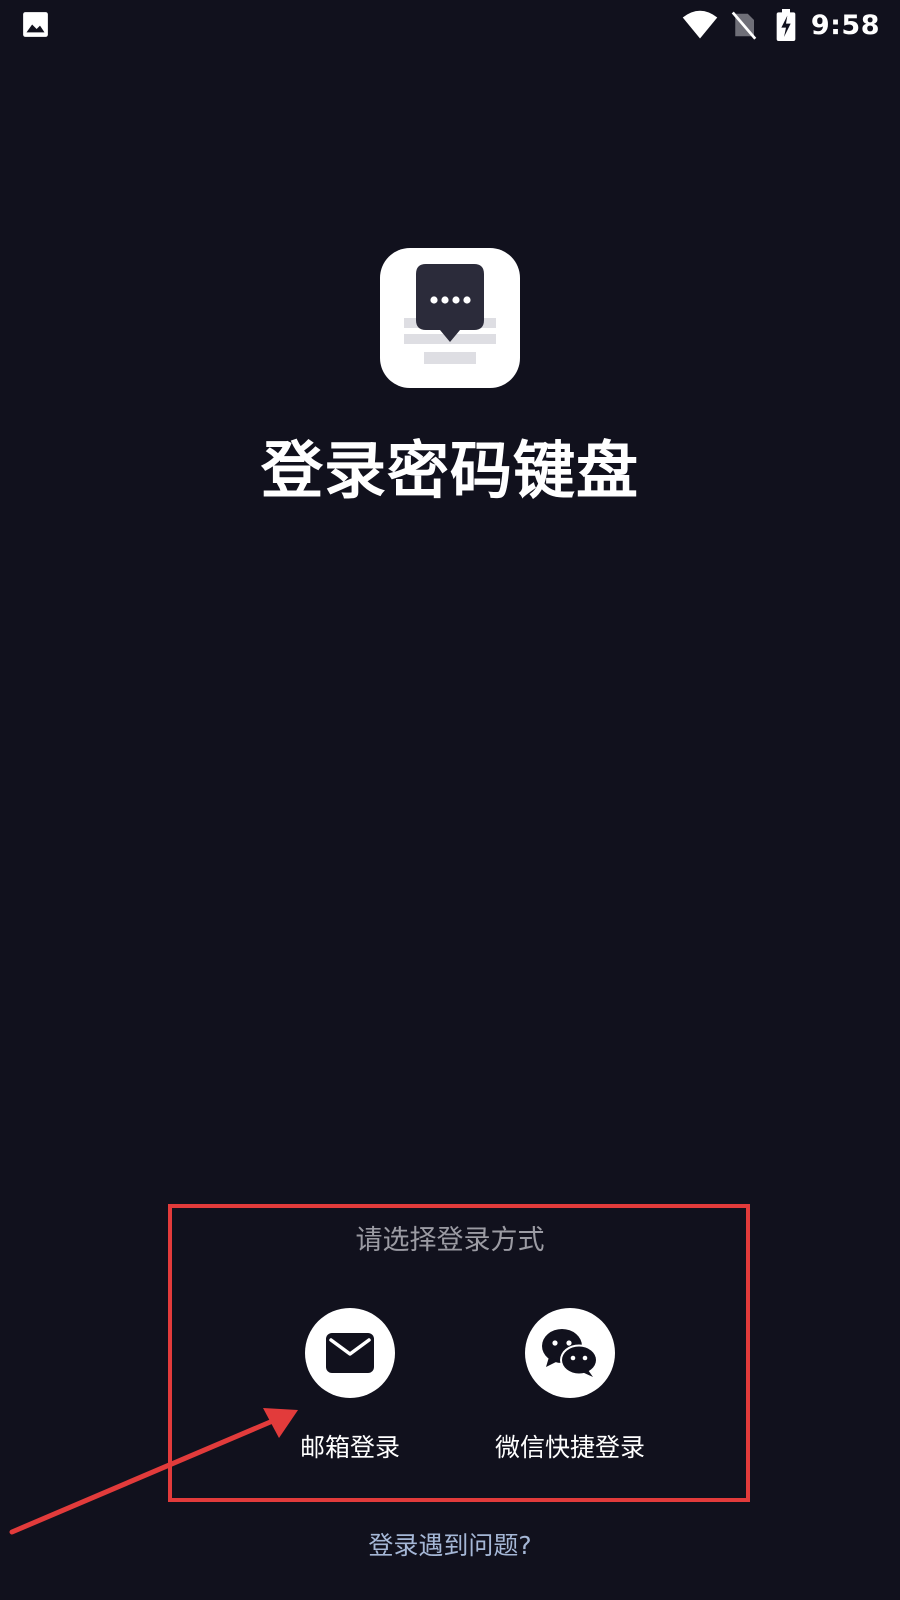 This screenshot has width=900, height=1600. Describe the element at coordinates (569, 1447) in the screenshot. I see `wechat-login-label: 微信快捷登录` at that location.